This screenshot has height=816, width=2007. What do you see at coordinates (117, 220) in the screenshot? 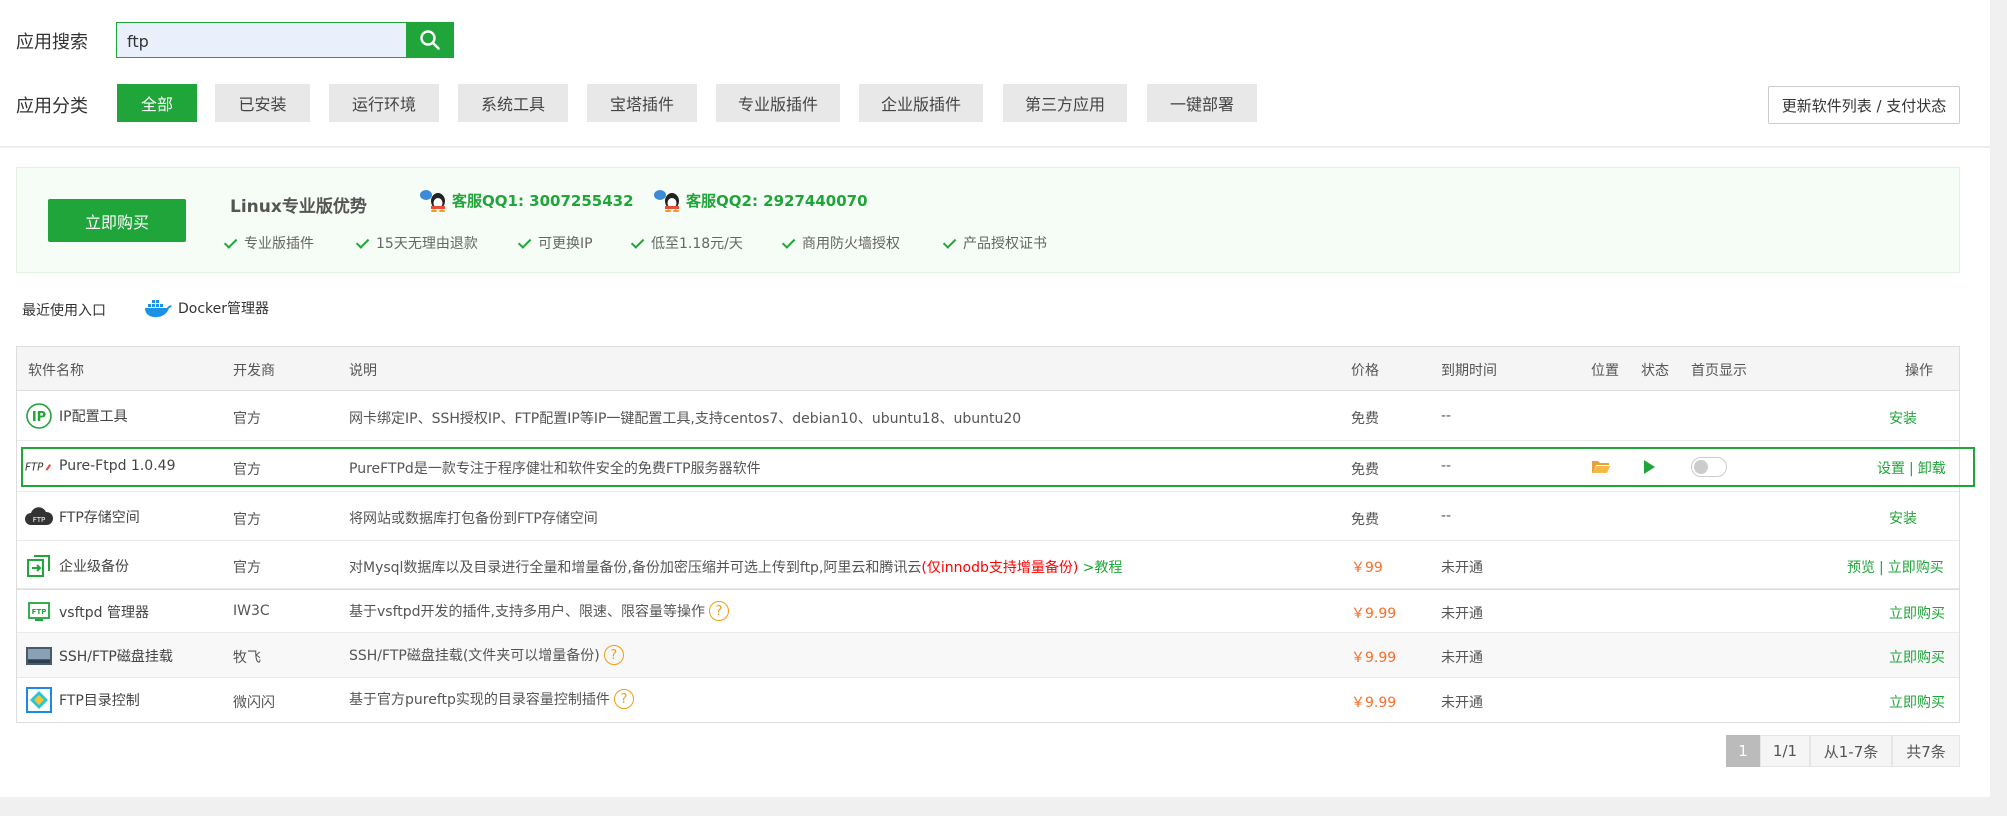
I see `buy-now-button: 立即购买` at bounding box center [117, 220].